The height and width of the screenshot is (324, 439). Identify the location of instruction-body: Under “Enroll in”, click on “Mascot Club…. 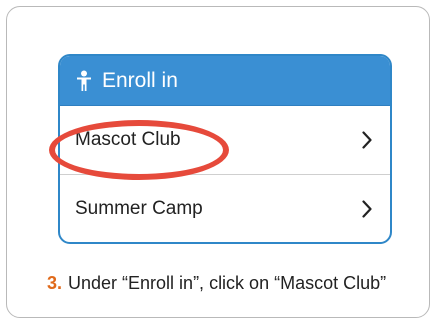
(227, 283).